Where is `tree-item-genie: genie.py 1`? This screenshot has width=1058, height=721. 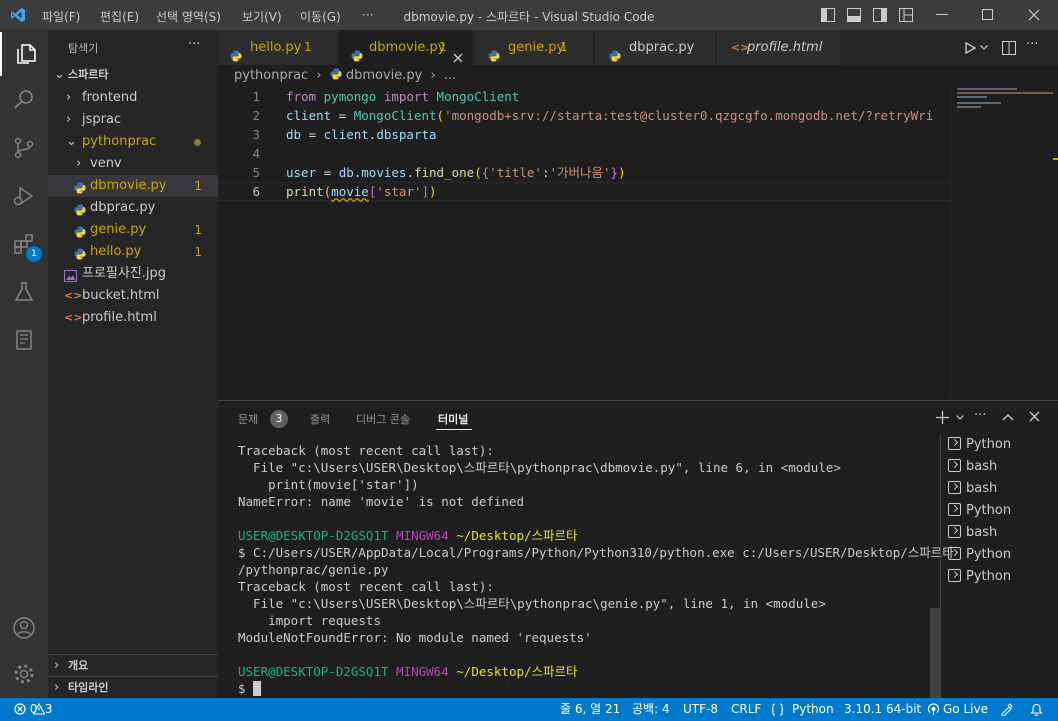
tree-item-genie: genie.py 1 is located at coordinates (133, 230).